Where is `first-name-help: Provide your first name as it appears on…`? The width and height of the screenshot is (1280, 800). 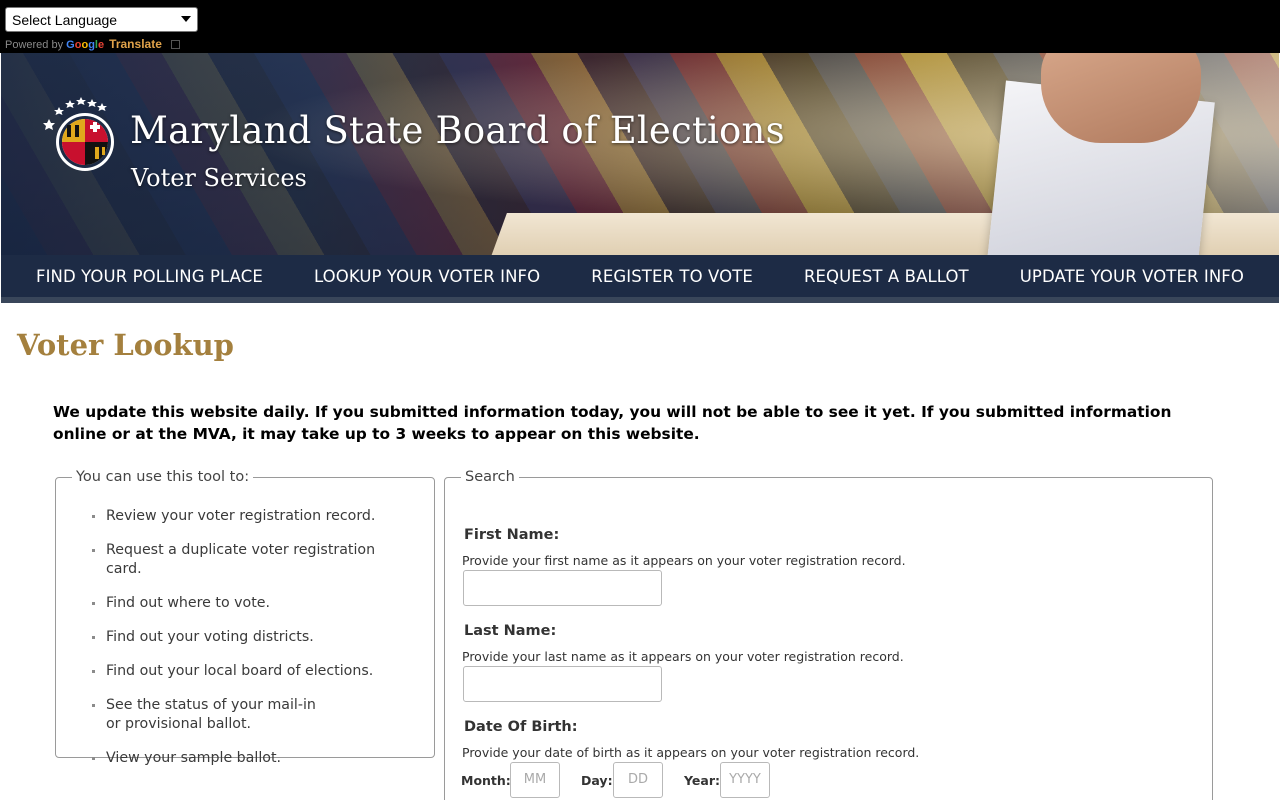
first-name-help: Provide your first name as it appears on… is located at coordinates (684, 560).